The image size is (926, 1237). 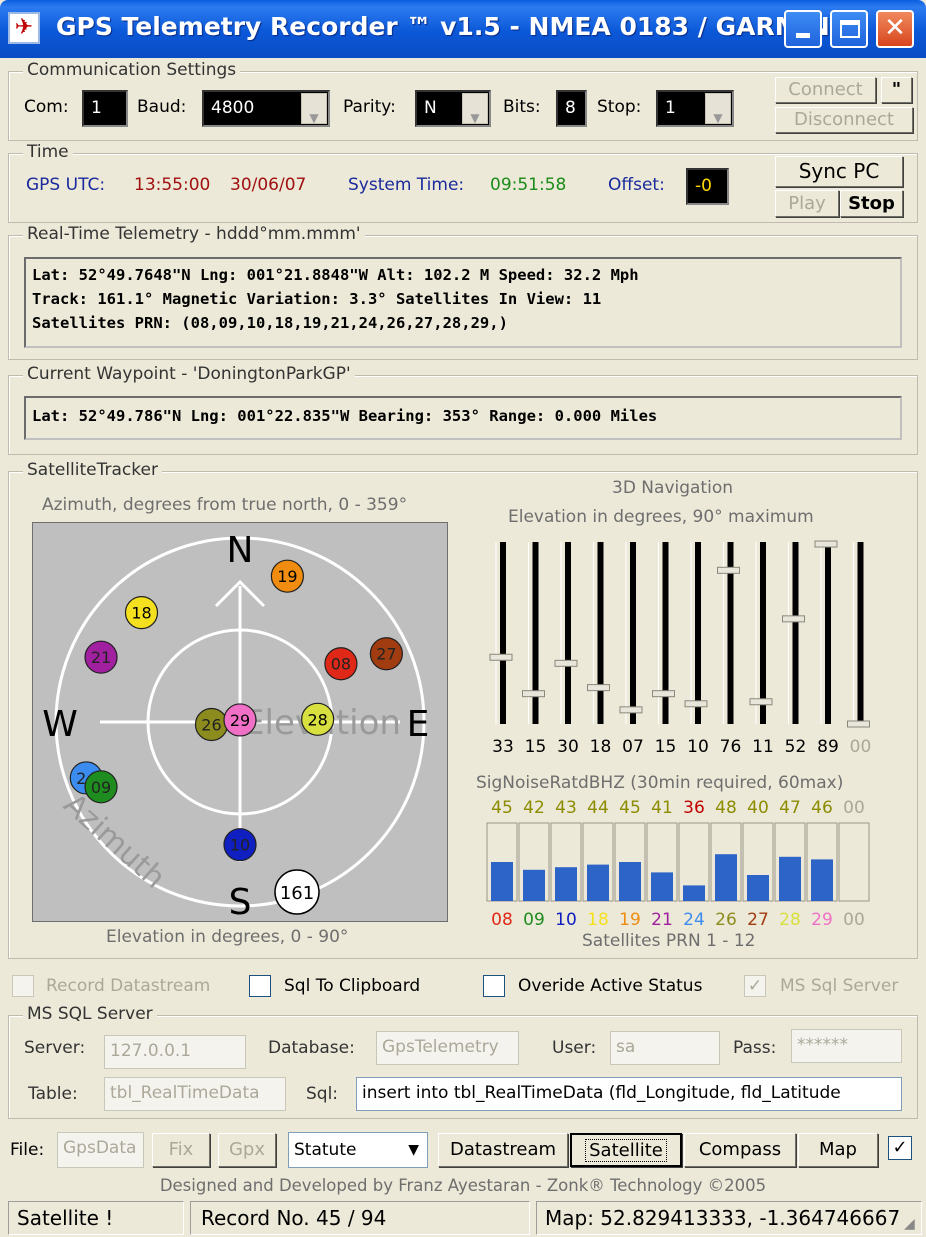 I want to click on prn-label-2: 10, so click(x=566, y=920).